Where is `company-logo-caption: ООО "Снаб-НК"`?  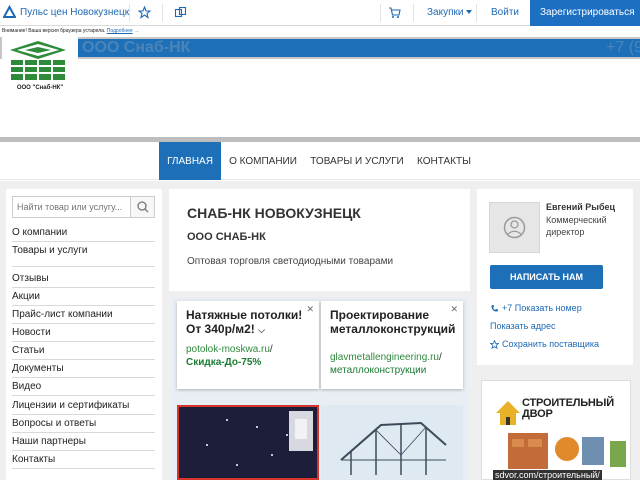
company-logo-caption: ООО "Снаб-НК" is located at coordinates (40, 88).